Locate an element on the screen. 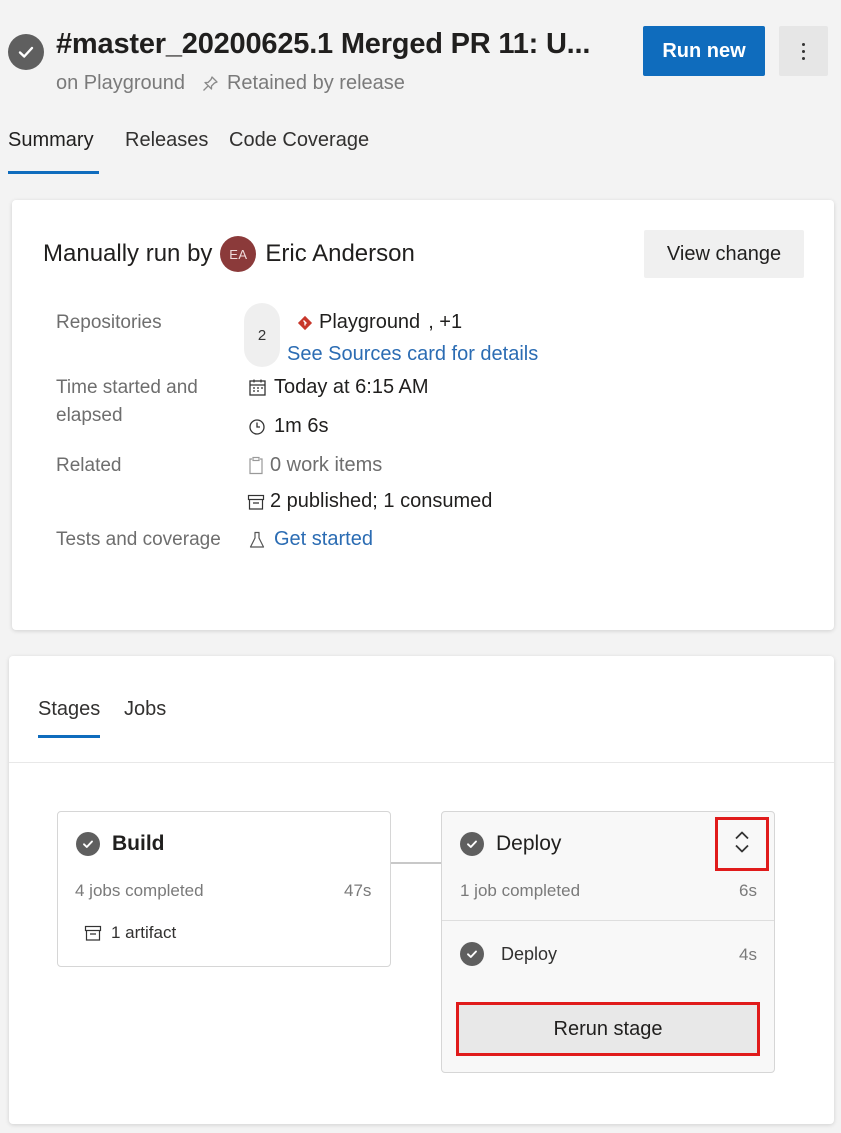 The width and height of the screenshot is (841, 1133). retention-text: Retained by release is located at coordinates (315, 83).